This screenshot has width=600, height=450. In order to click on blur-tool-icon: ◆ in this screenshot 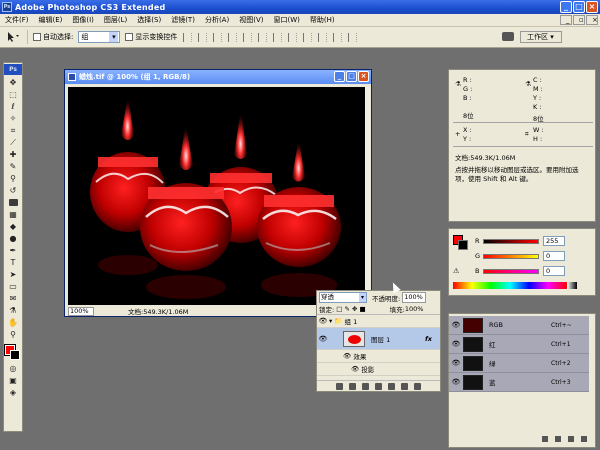, I will do `click(13, 226)`.